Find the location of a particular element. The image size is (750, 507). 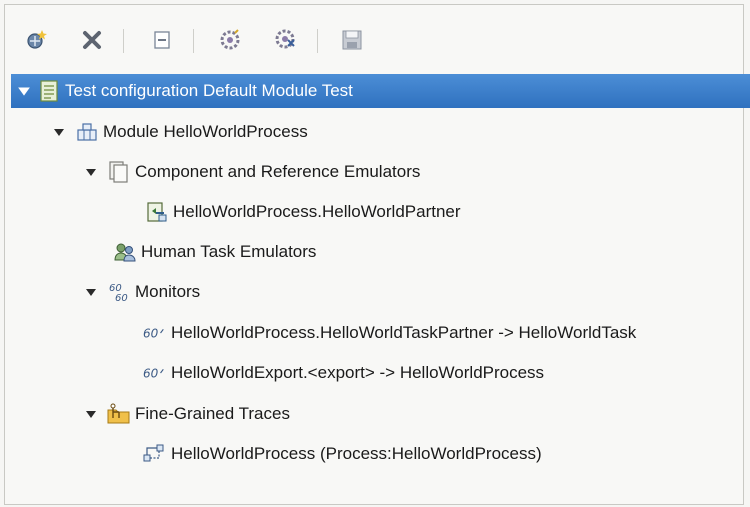

monitors-icon: 60 60 is located at coordinates (119, 292).